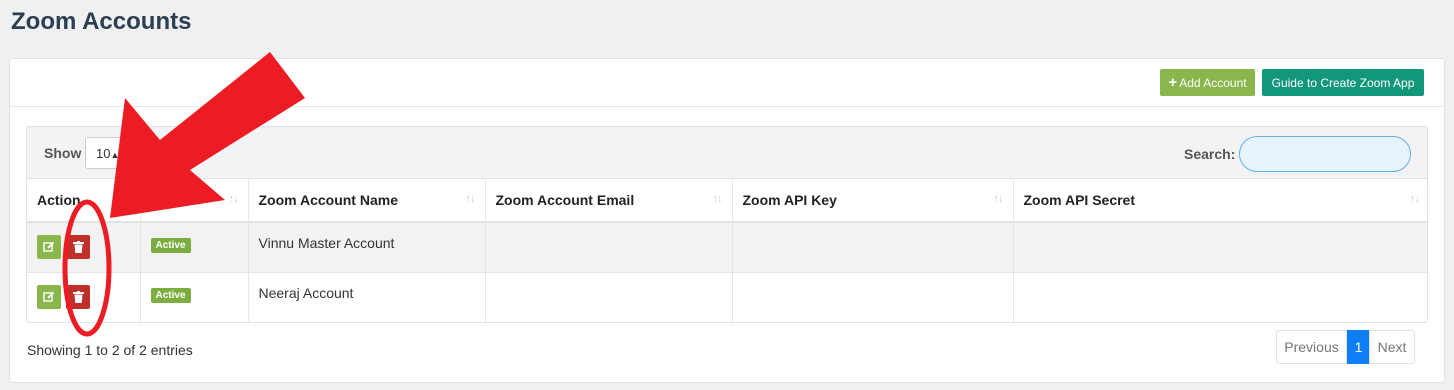 The width and height of the screenshot is (1454, 390). I want to click on table-row: Active Vinnu Master Account, so click(727, 247).